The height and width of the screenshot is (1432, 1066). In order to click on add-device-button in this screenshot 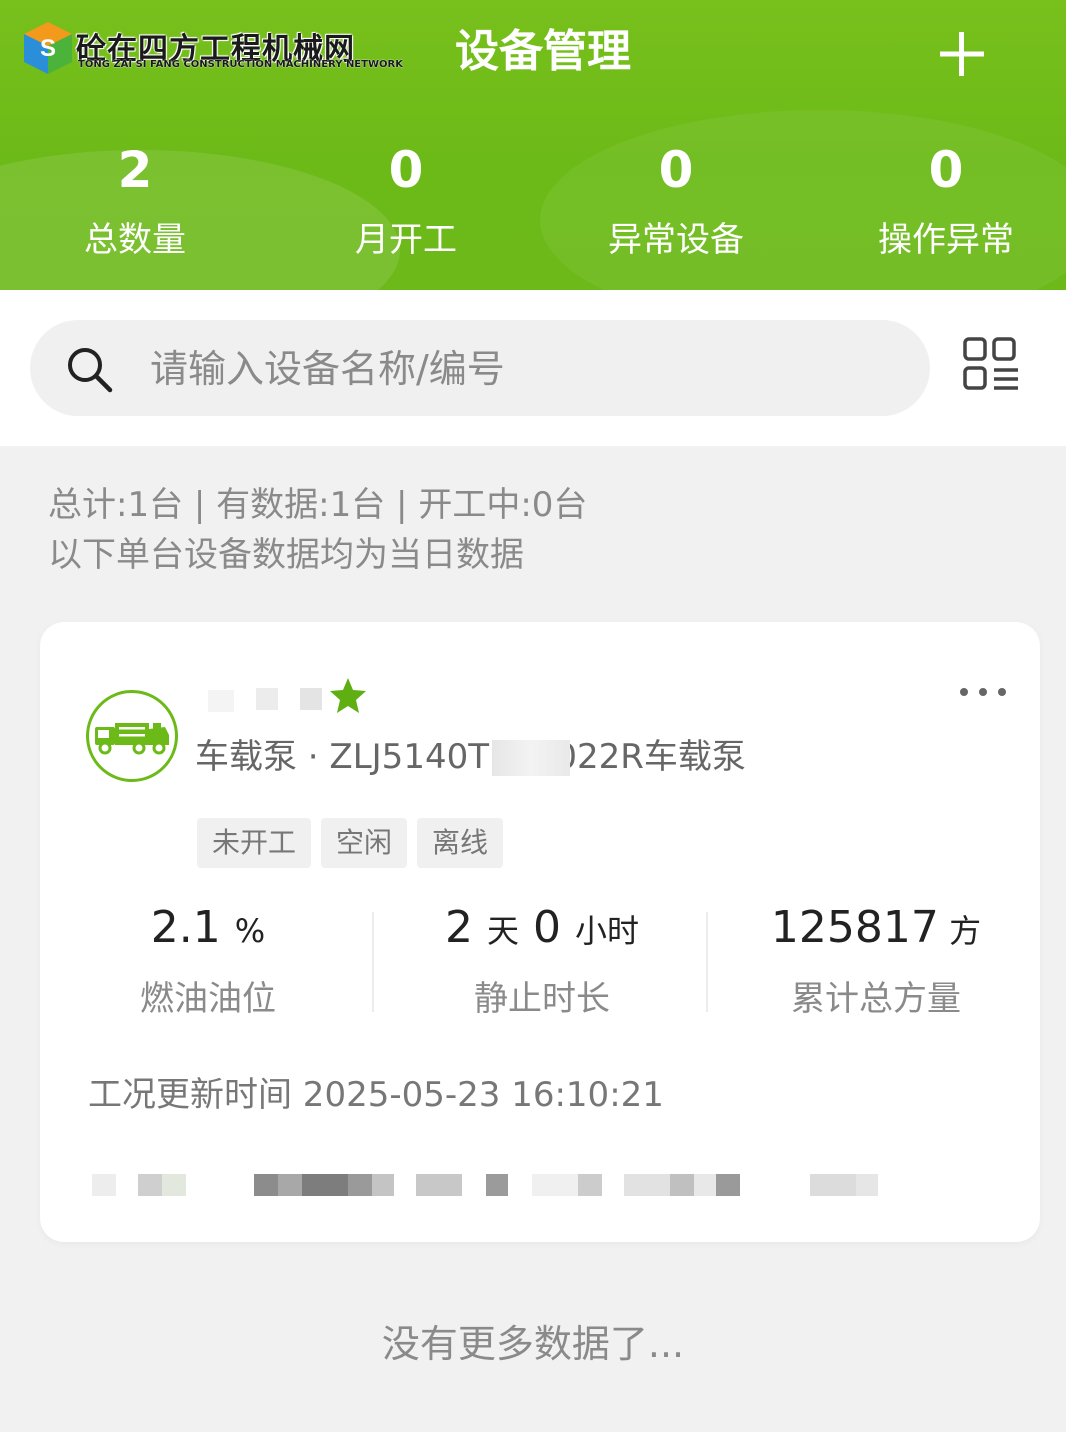, I will do `click(962, 54)`.